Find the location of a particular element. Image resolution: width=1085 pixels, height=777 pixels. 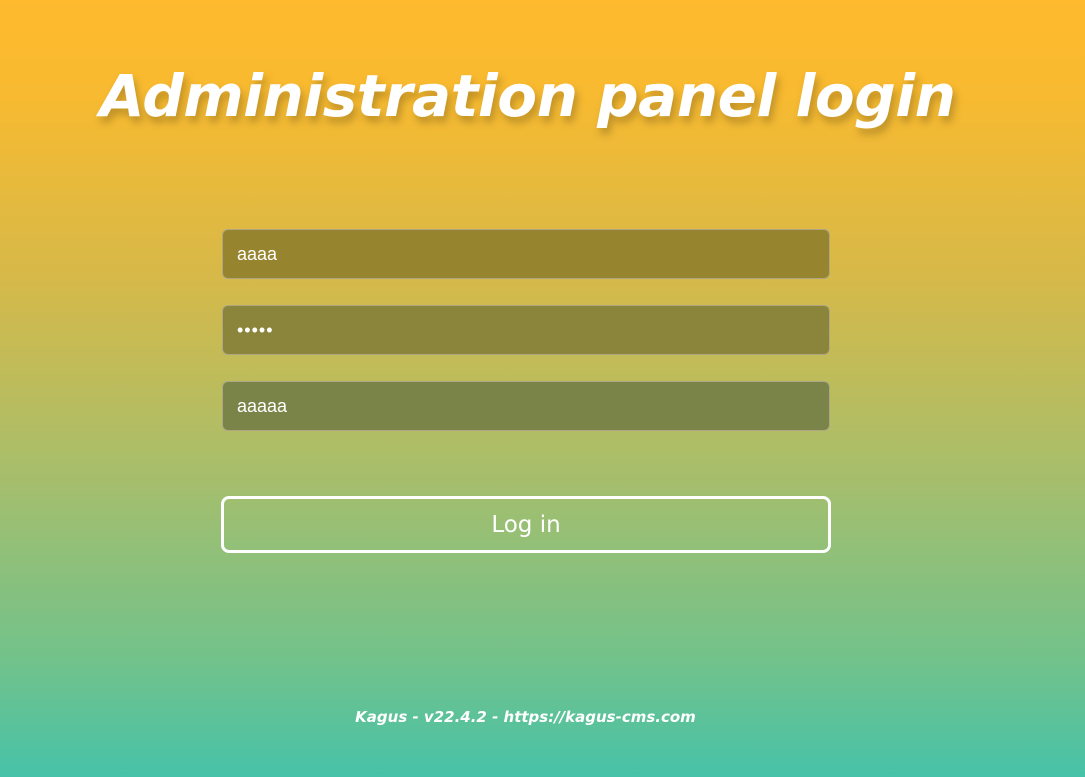

login-button: Log in is located at coordinates (526, 524).